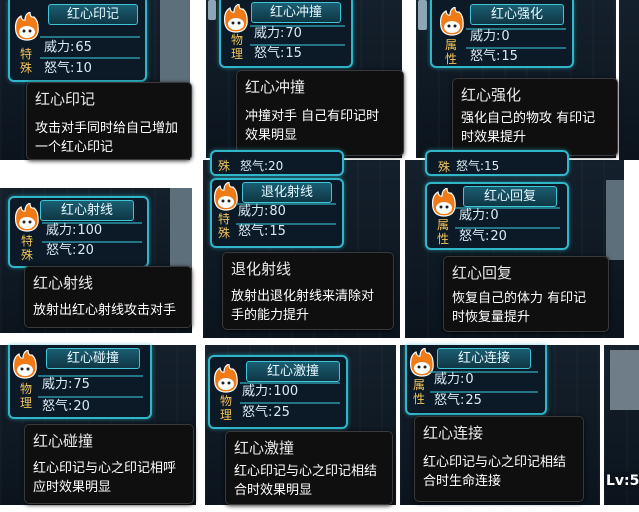  Describe the element at coordinates (624, 380) in the screenshot. I see `corner-panel` at that location.